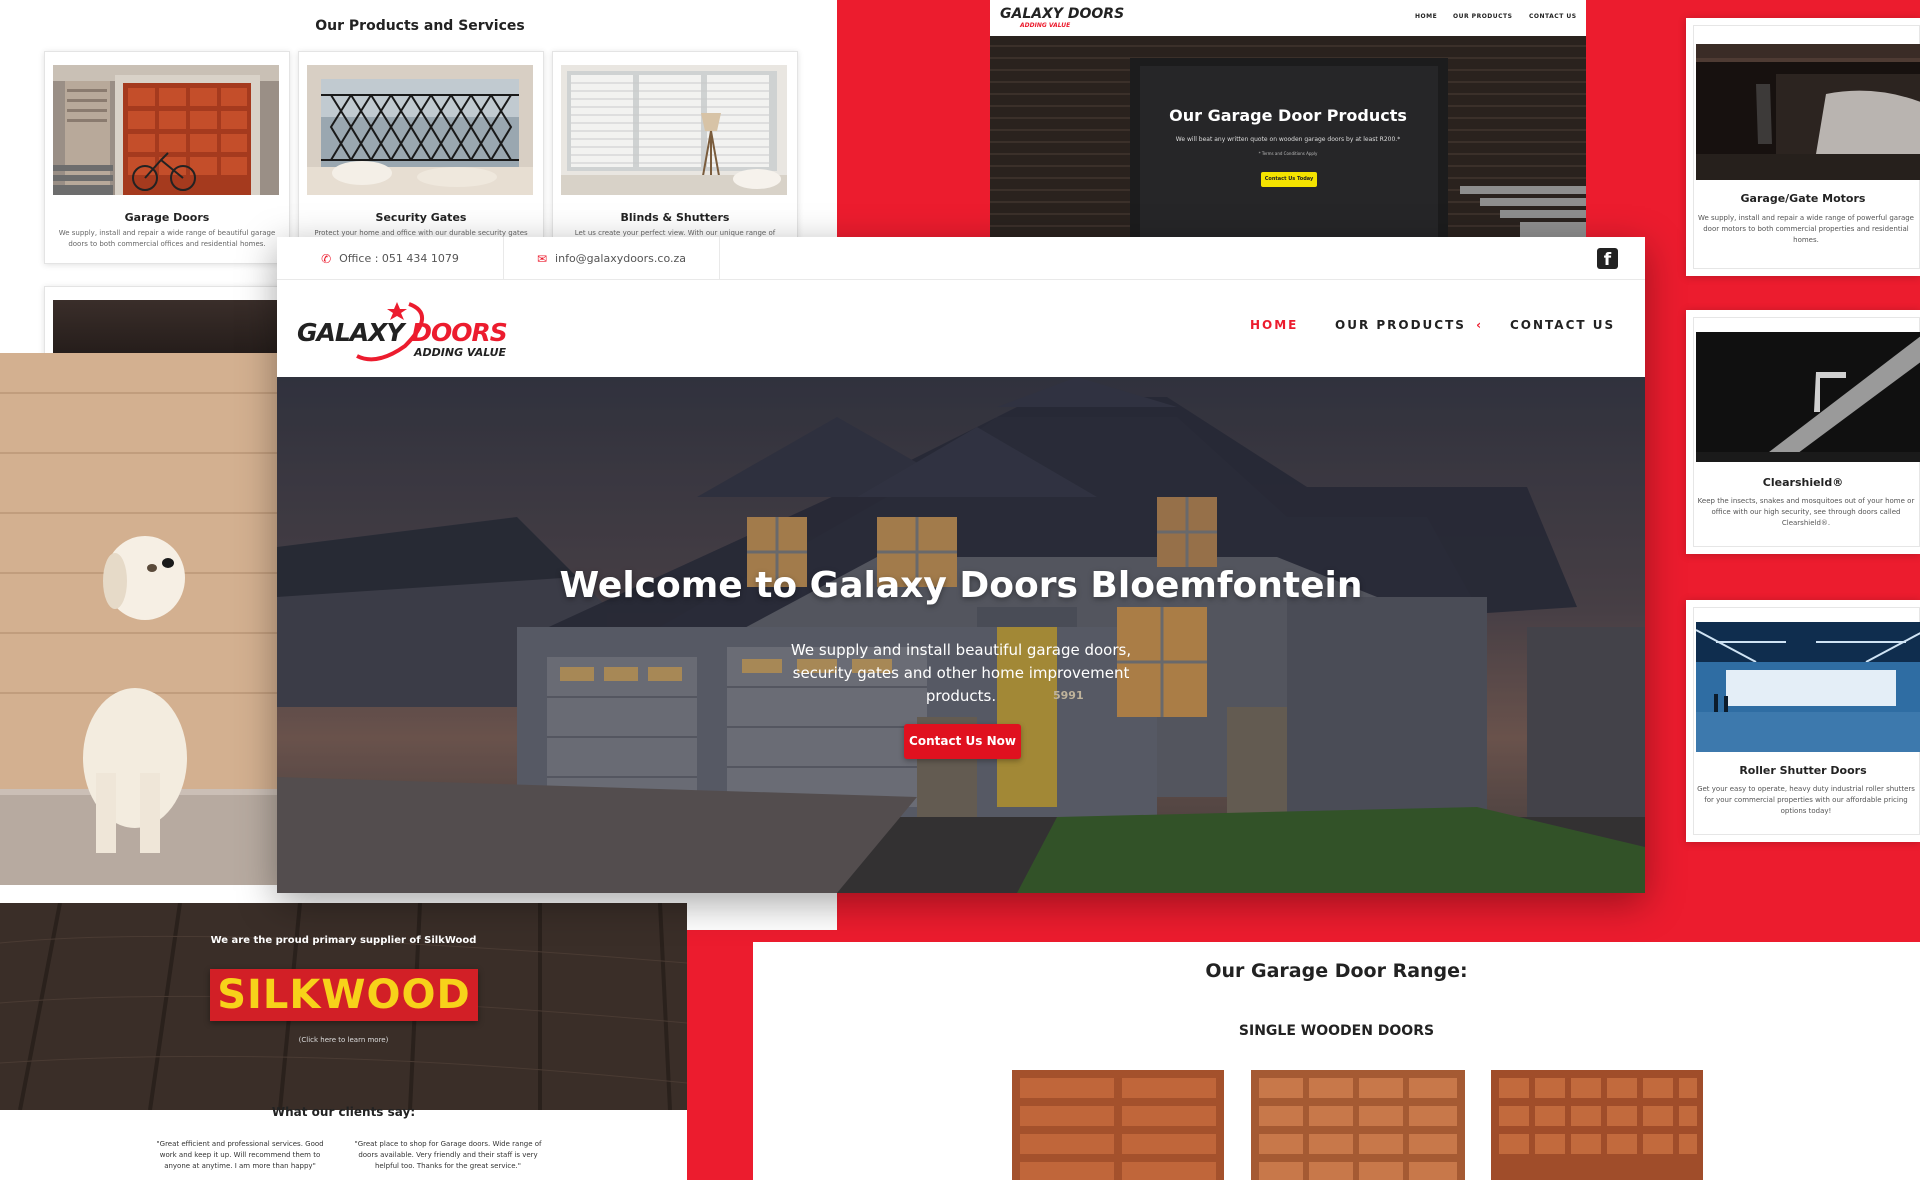 This screenshot has width=1920, height=1180. I want to click on service-card-partial, so click(167, 323).